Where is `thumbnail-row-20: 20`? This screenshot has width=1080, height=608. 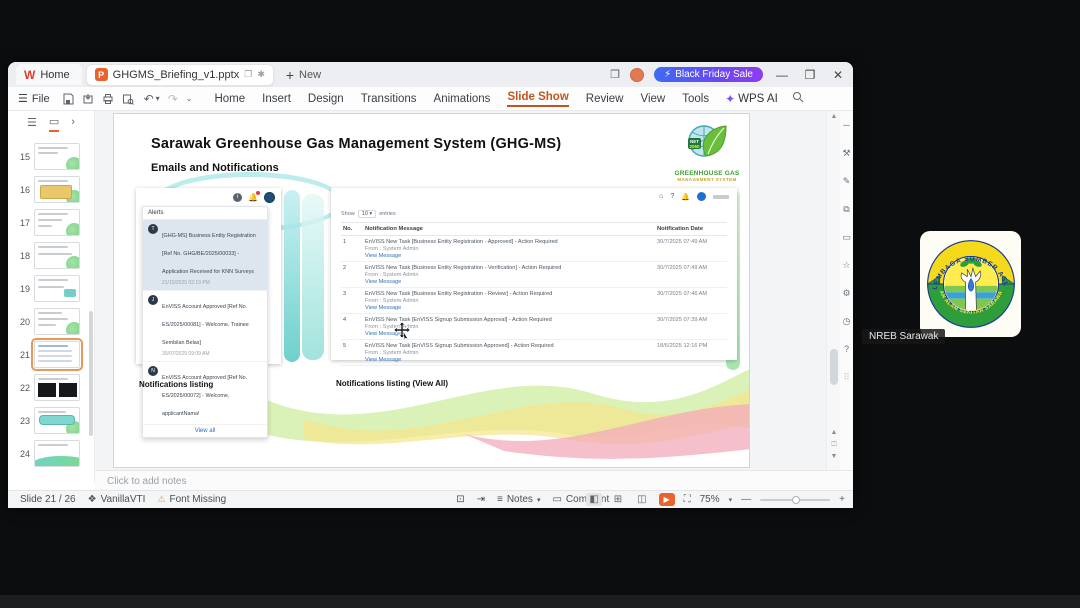
thumbnail-row-20: 20 is located at coordinates (51, 321).